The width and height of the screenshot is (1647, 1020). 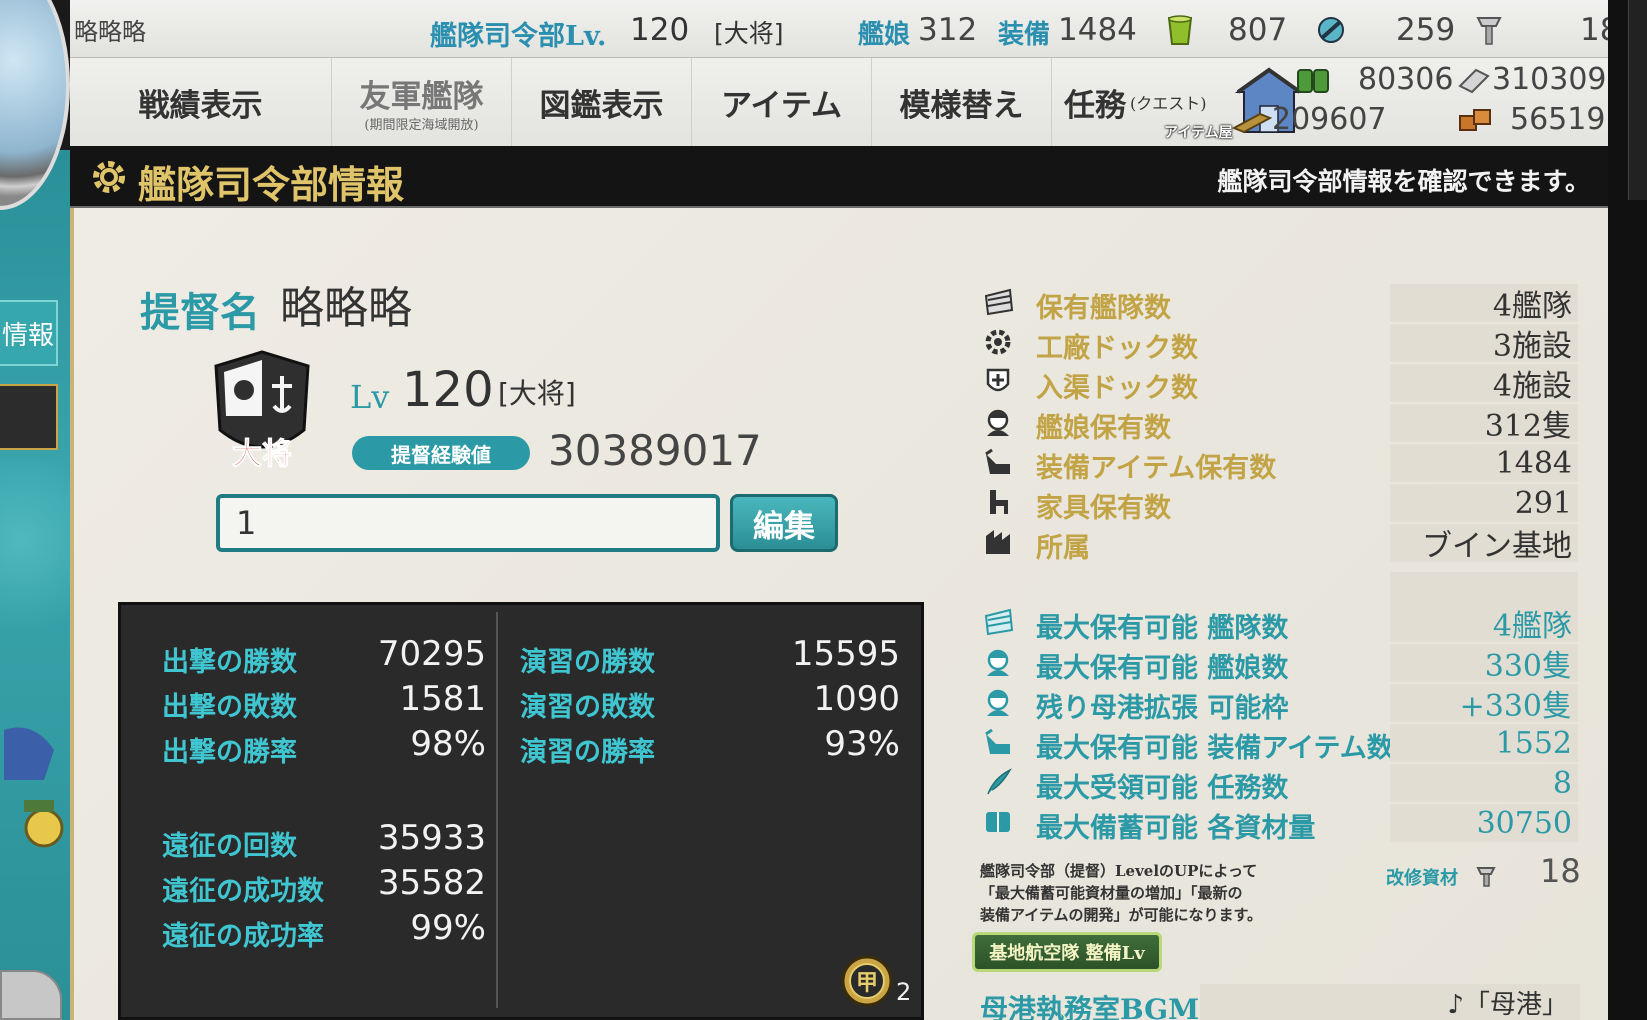 I want to click on info-max-row: 最大備蓄可能 各資材量 30750, so click(x=1278, y=824).